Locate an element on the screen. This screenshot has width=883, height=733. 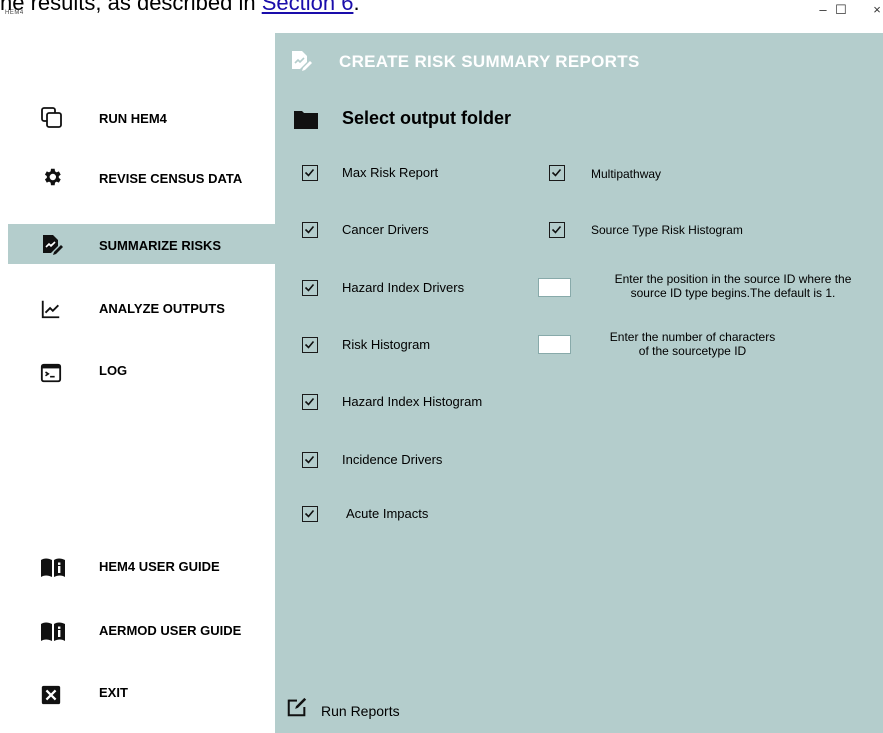
sidebar-item-aermod-guide: AERMOD USER GUIDE is located at coordinates (142, 632).